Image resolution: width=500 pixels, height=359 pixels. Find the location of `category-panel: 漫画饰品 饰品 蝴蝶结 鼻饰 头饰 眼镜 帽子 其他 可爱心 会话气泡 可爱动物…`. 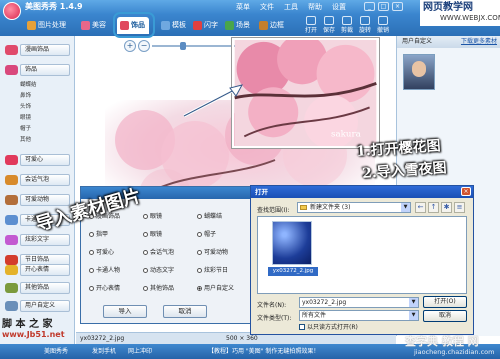

category-panel: 漫画饰品 饰品 蝴蝶结 鼻饰 头饰 眼镜 帽子 其他 可爱心 会话气泡 可爱动物… is located at coordinates (37, 191).